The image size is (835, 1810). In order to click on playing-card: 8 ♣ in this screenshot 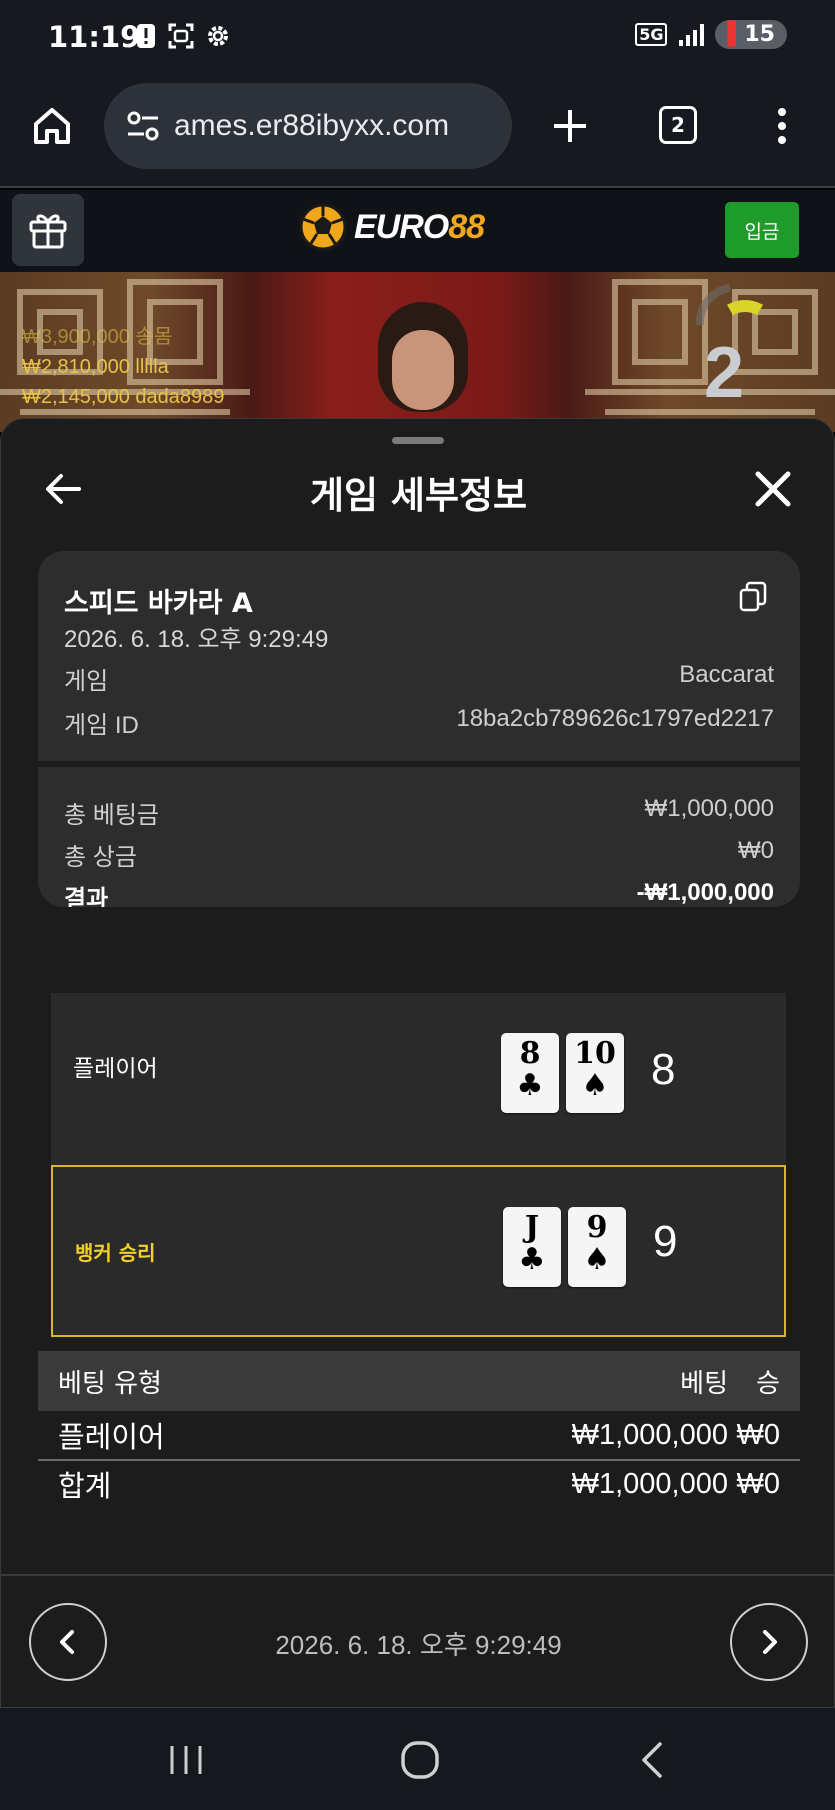, I will do `click(530, 1073)`.